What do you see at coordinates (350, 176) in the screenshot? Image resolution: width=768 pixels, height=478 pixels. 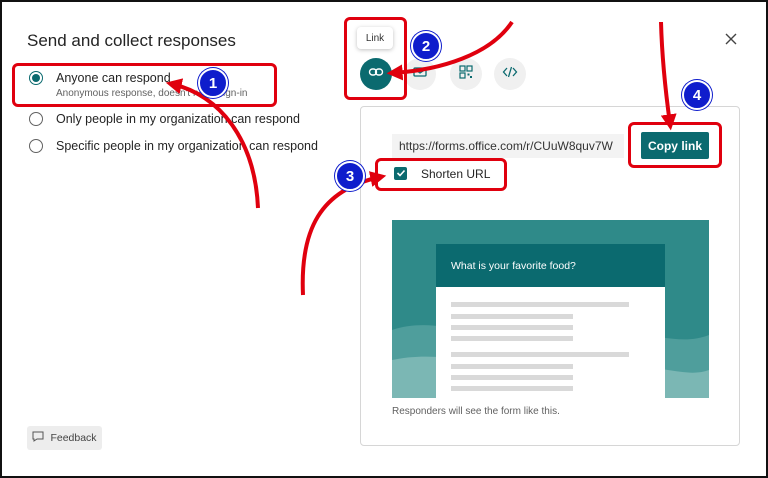 I see `annotation-badge-3: 3` at bounding box center [350, 176].